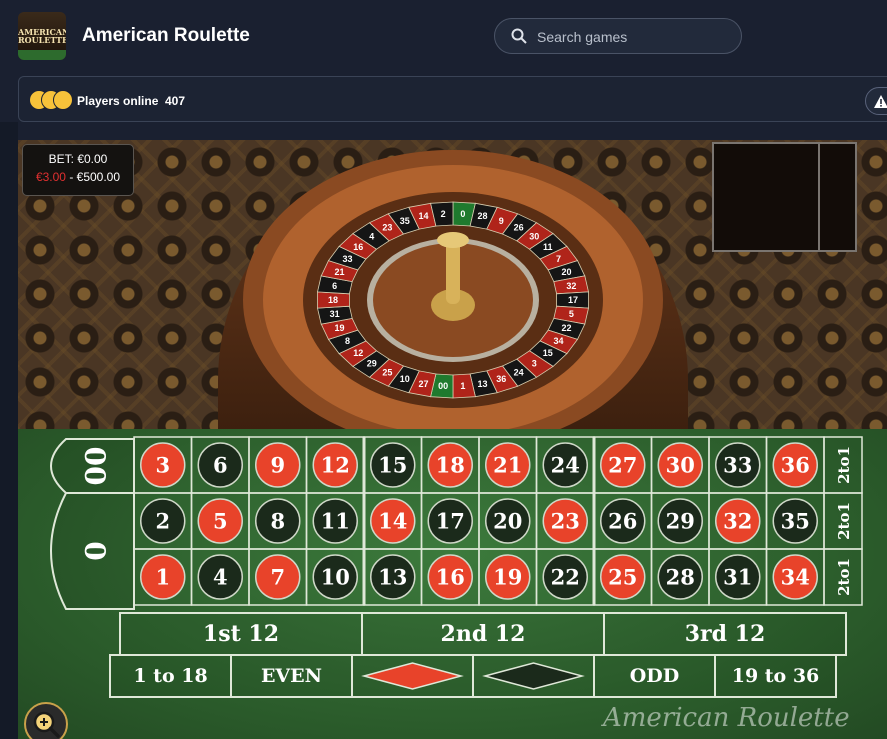 The height and width of the screenshot is (739, 887). I want to click on column-bet-label-2: 2to1, so click(844, 521).